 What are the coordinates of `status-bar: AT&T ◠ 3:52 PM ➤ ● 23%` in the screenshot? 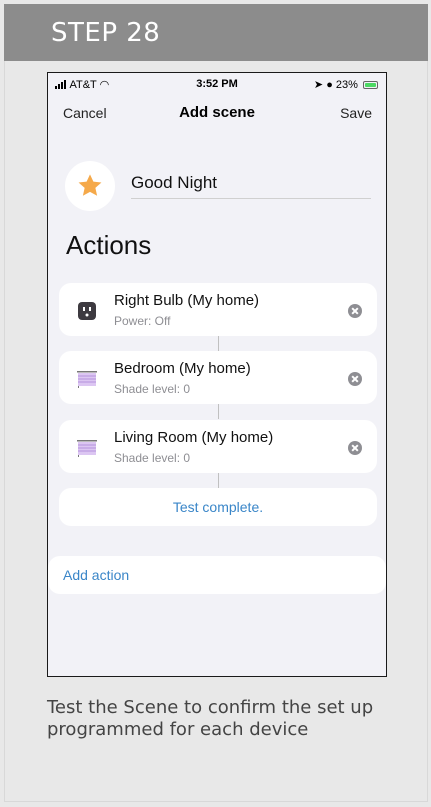 It's located at (217, 84).